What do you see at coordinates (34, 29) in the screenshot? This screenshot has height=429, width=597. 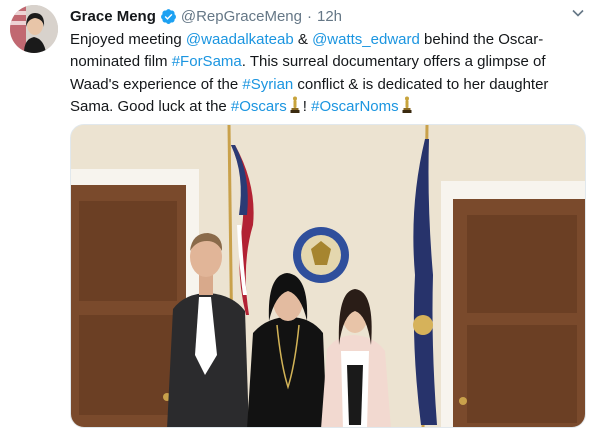 I see `avatar` at bounding box center [34, 29].